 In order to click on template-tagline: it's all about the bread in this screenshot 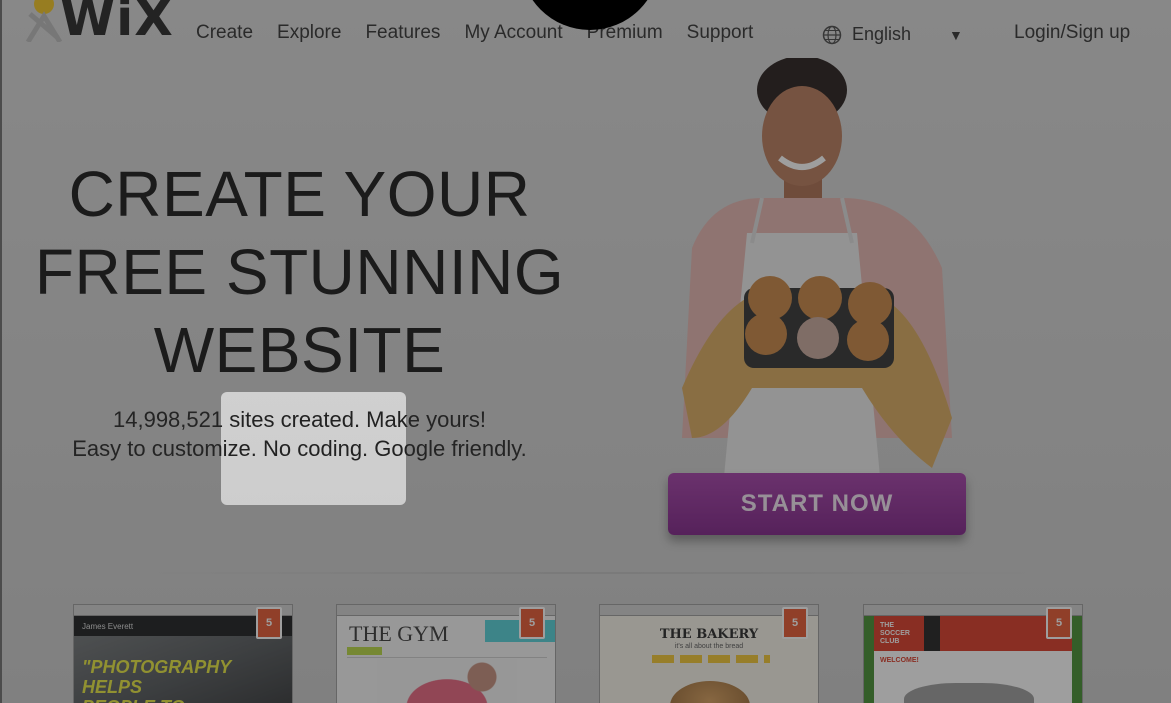, I will do `click(709, 646)`.